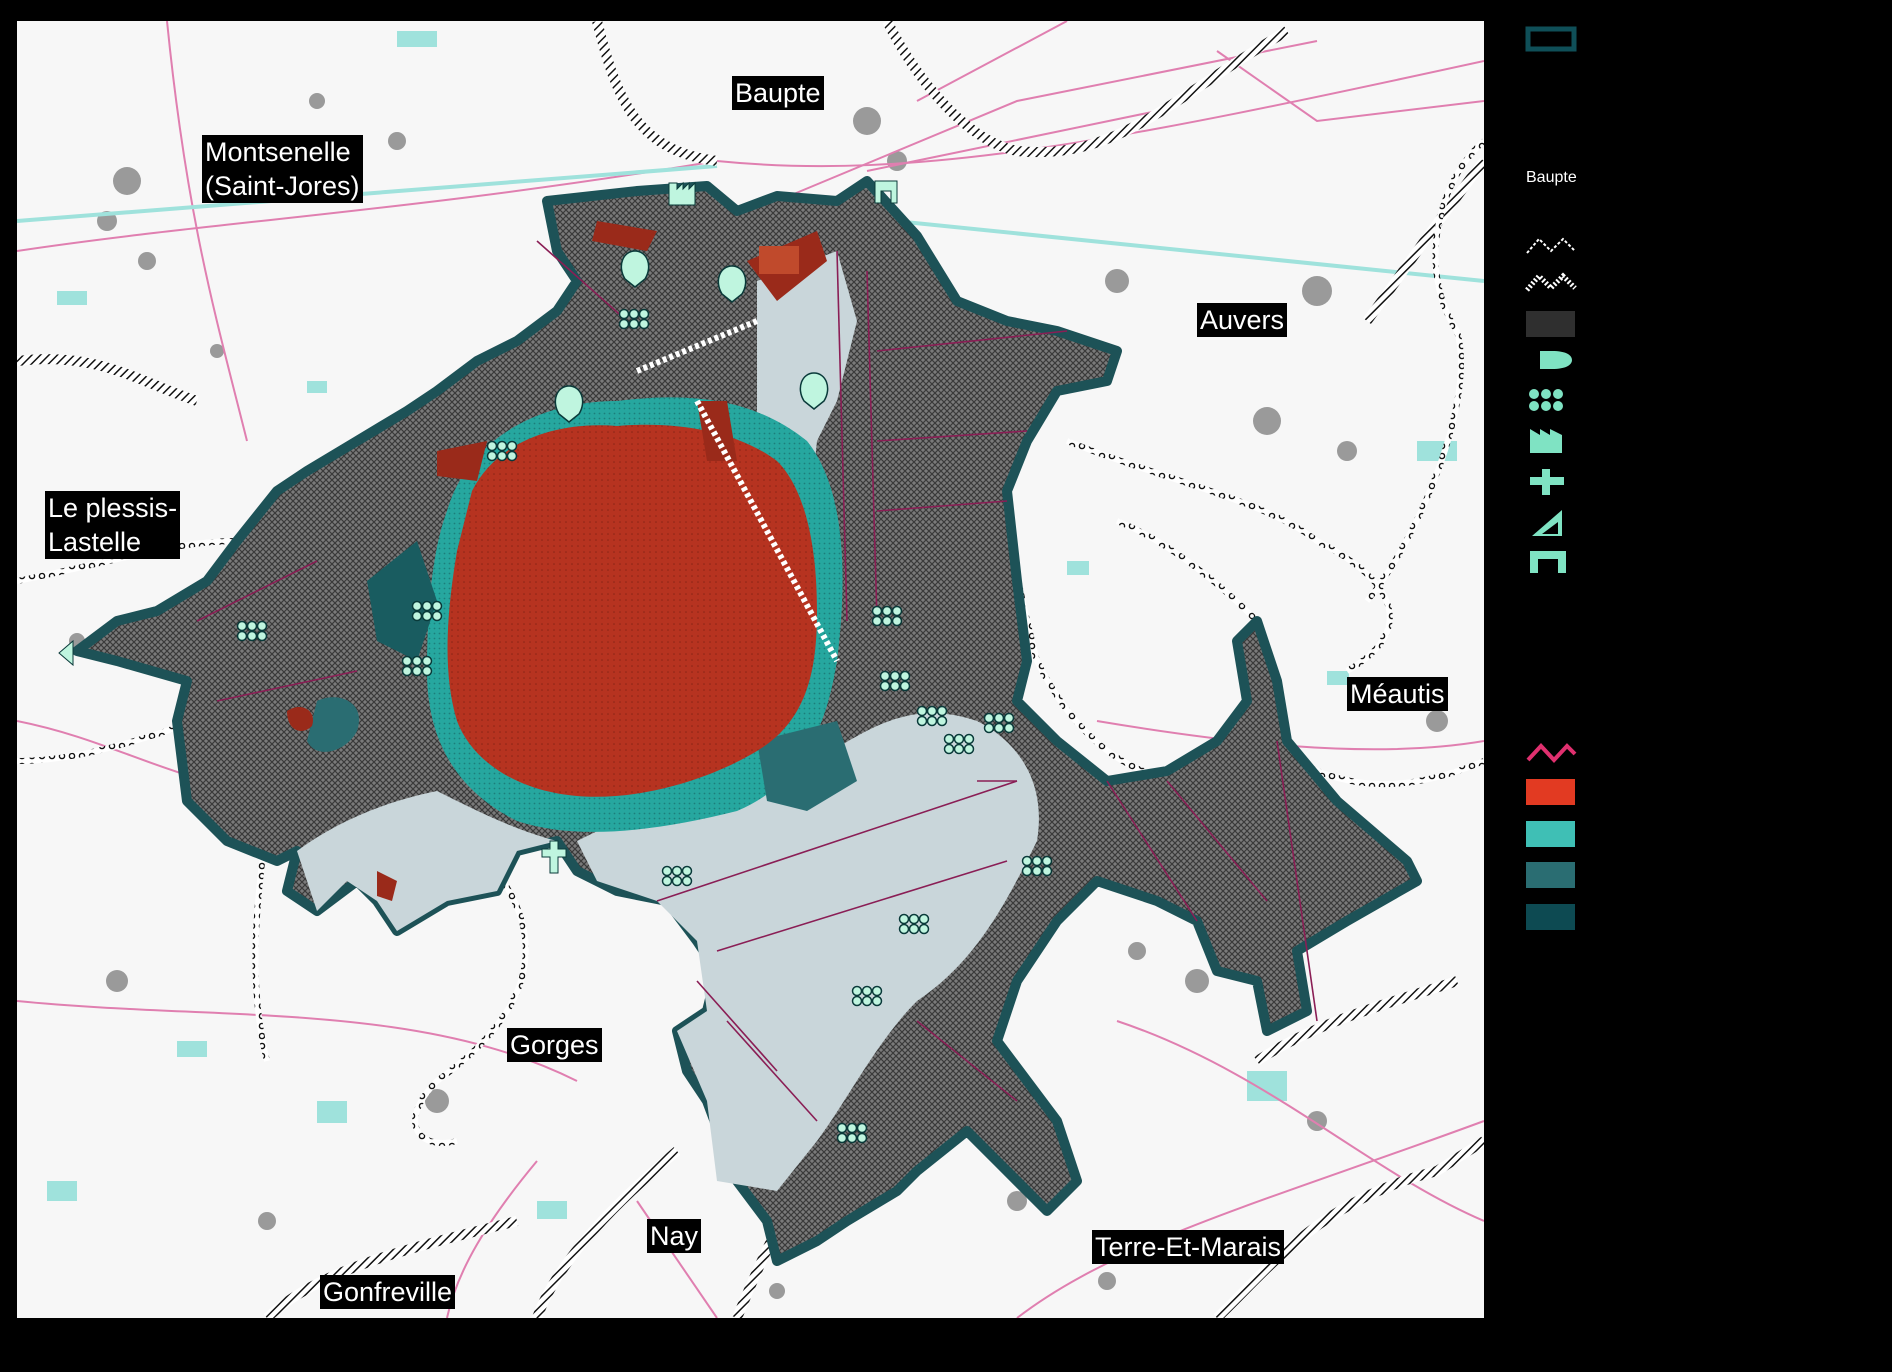  Describe the element at coordinates (1551, 753) in the screenshot. I see `pink-wave-line-icon` at that location.